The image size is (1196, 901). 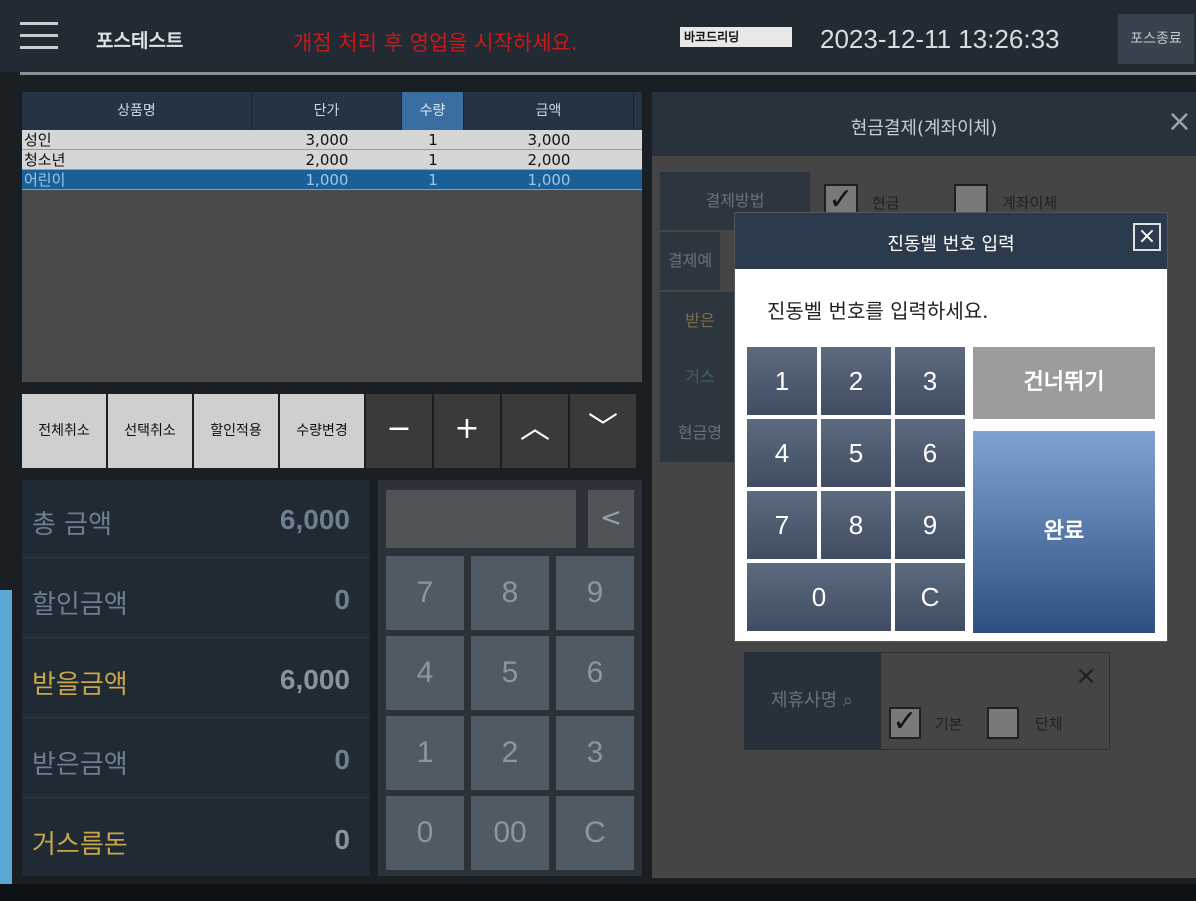 I want to click on bell-key: 2, so click(x=856, y=381).